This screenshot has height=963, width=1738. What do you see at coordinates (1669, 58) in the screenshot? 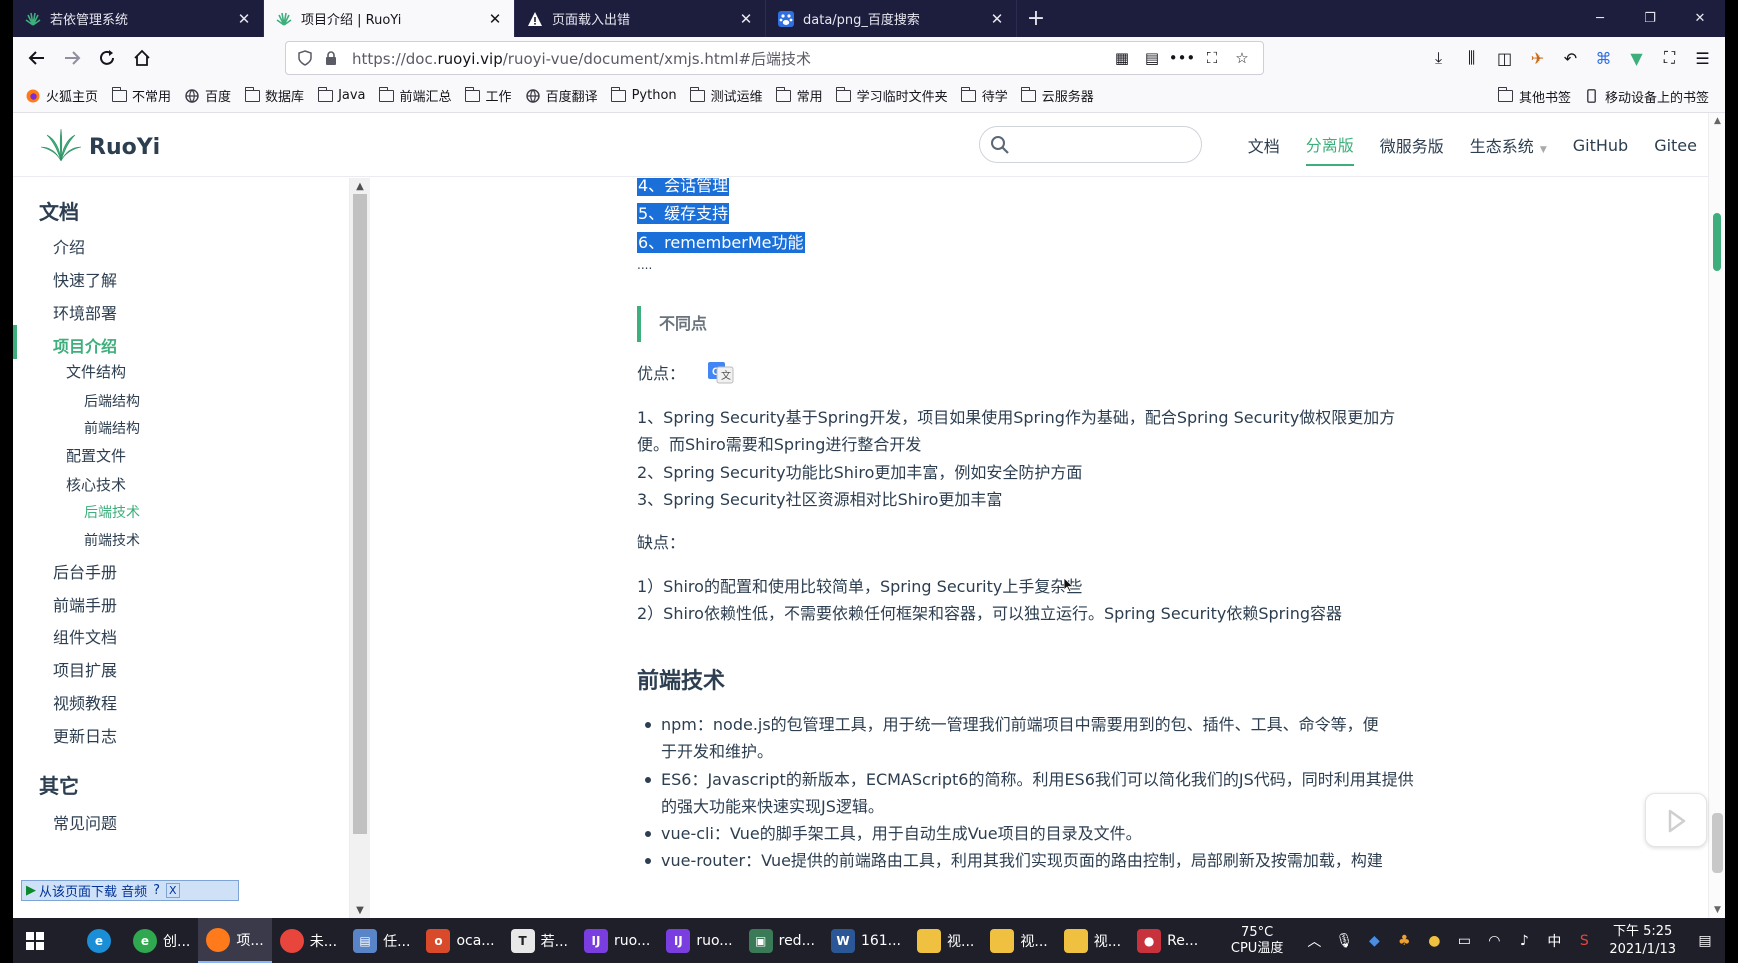
I see `screenshot-icon: ⛶` at bounding box center [1669, 58].